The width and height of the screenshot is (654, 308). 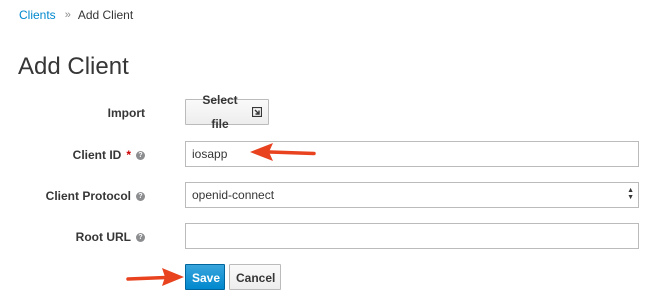 I want to click on root-url-input, so click(x=412, y=236).